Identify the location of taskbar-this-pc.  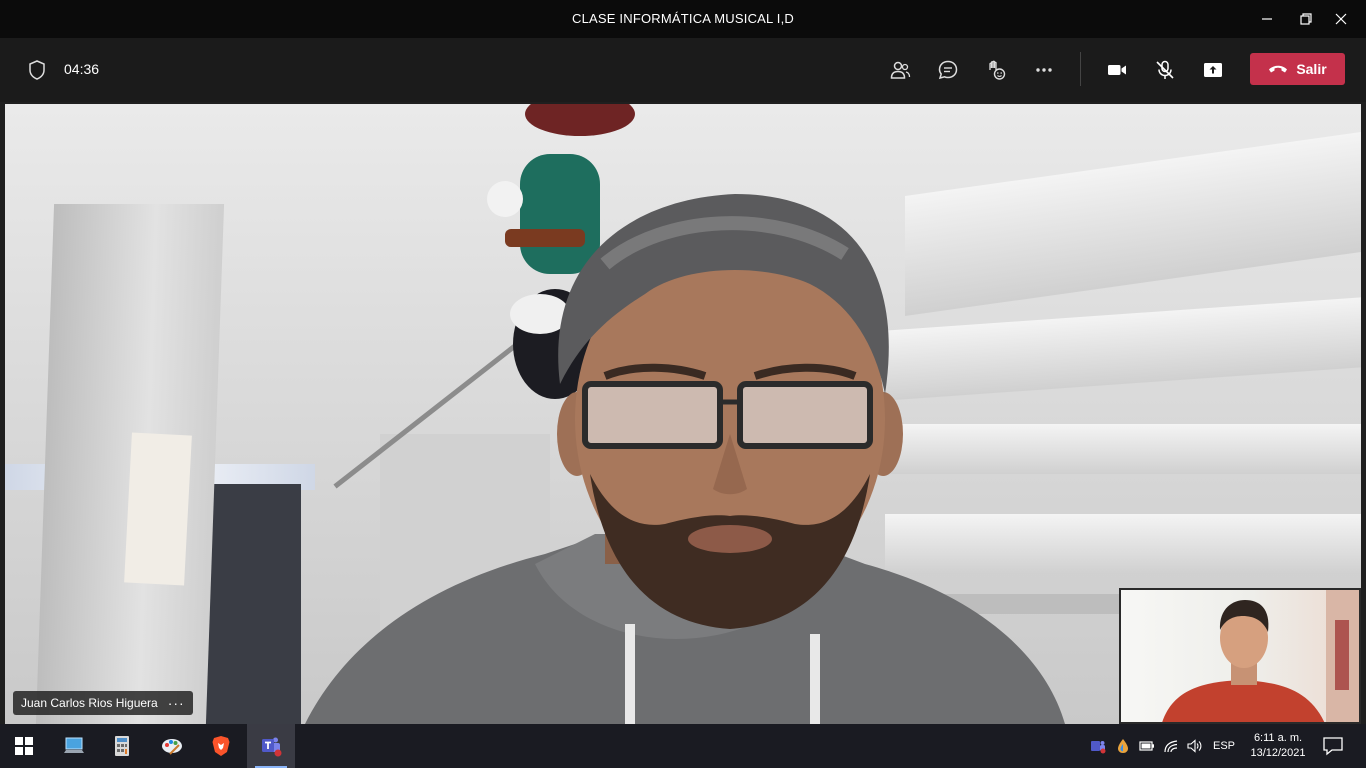
(74, 746).